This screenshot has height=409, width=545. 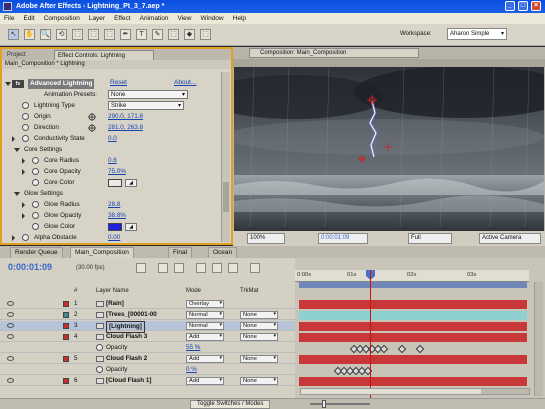 What do you see at coordinates (45, 34) in the screenshot?
I see `zoom-tool-icon: 🔍` at bounding box center [45, 34].